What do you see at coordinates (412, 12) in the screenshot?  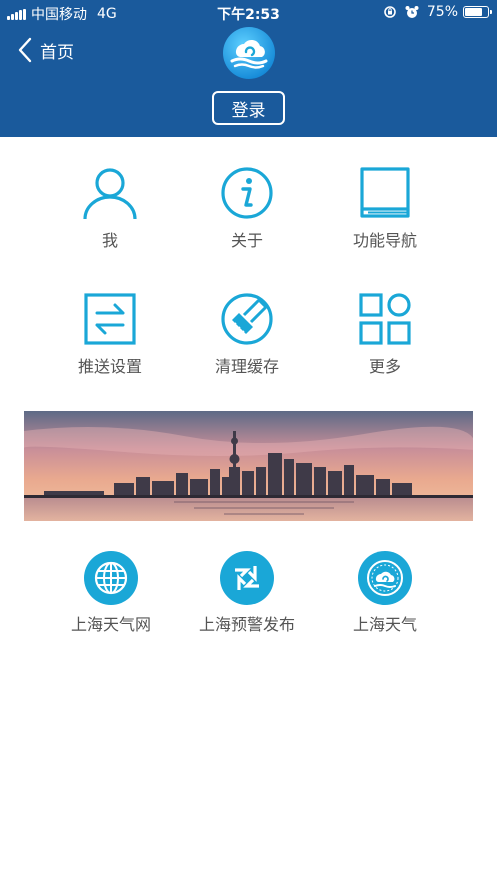 I see `alarm-icon` at bounding box center [412, 12].